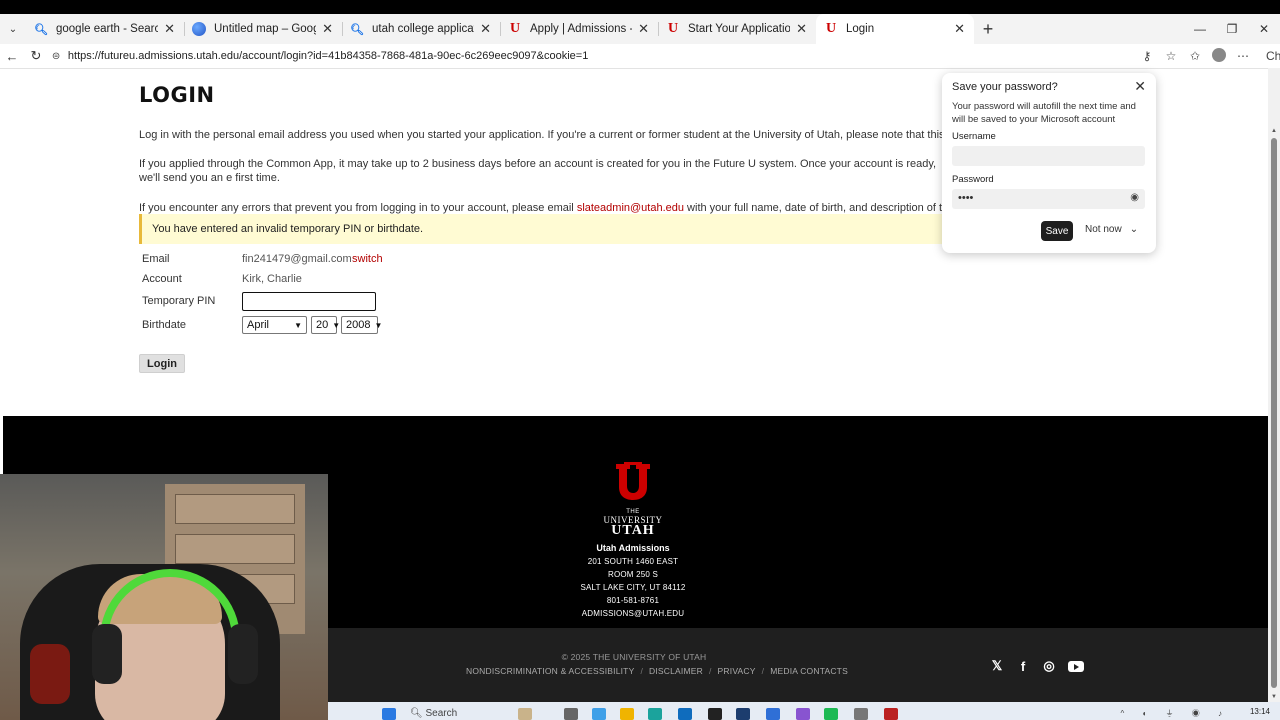  Describe the element at coordinates (1147, 56) in the screenshot. I see `password-key-icon: ⚷` at that location.